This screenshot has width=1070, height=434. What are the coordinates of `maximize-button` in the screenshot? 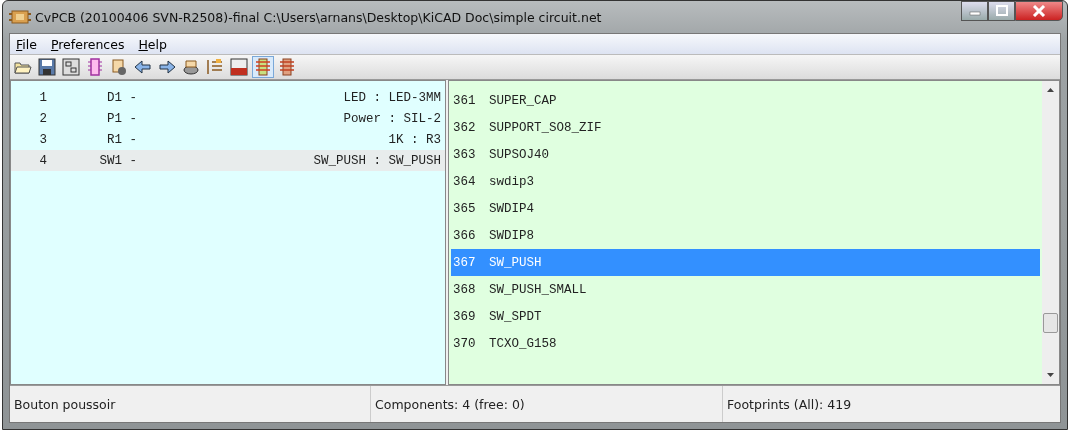 It's located at (1001, 11).